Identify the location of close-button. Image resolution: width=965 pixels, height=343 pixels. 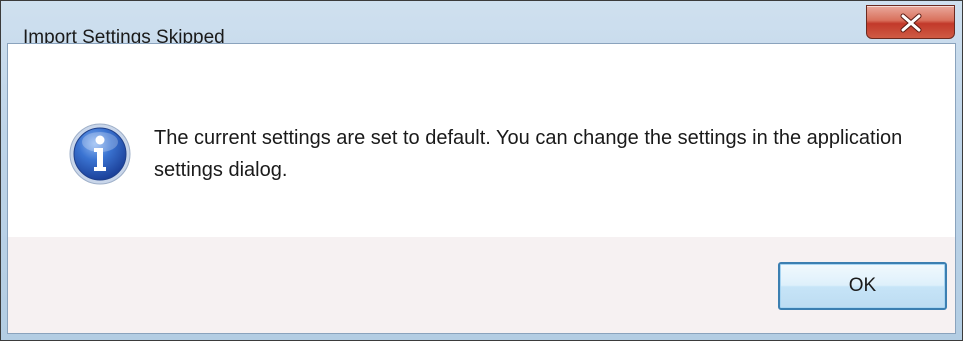
(910, 22).